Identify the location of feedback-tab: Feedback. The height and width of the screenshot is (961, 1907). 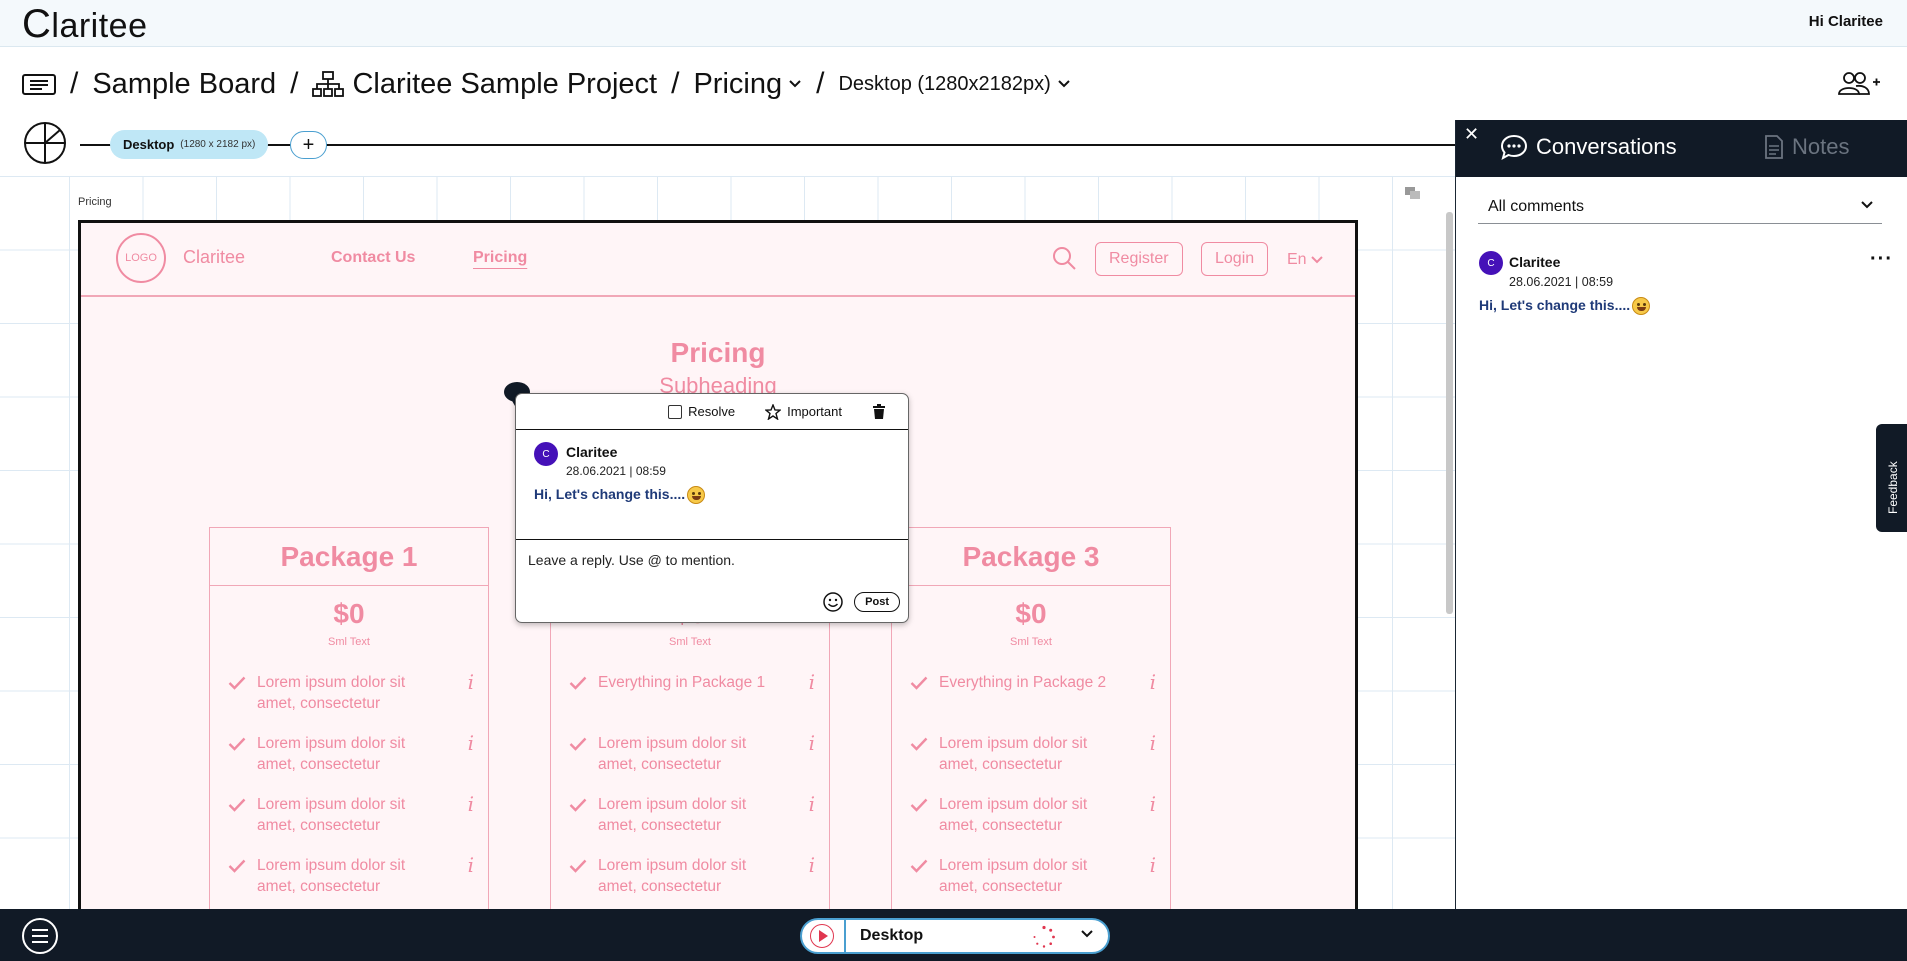
(1891, 478).